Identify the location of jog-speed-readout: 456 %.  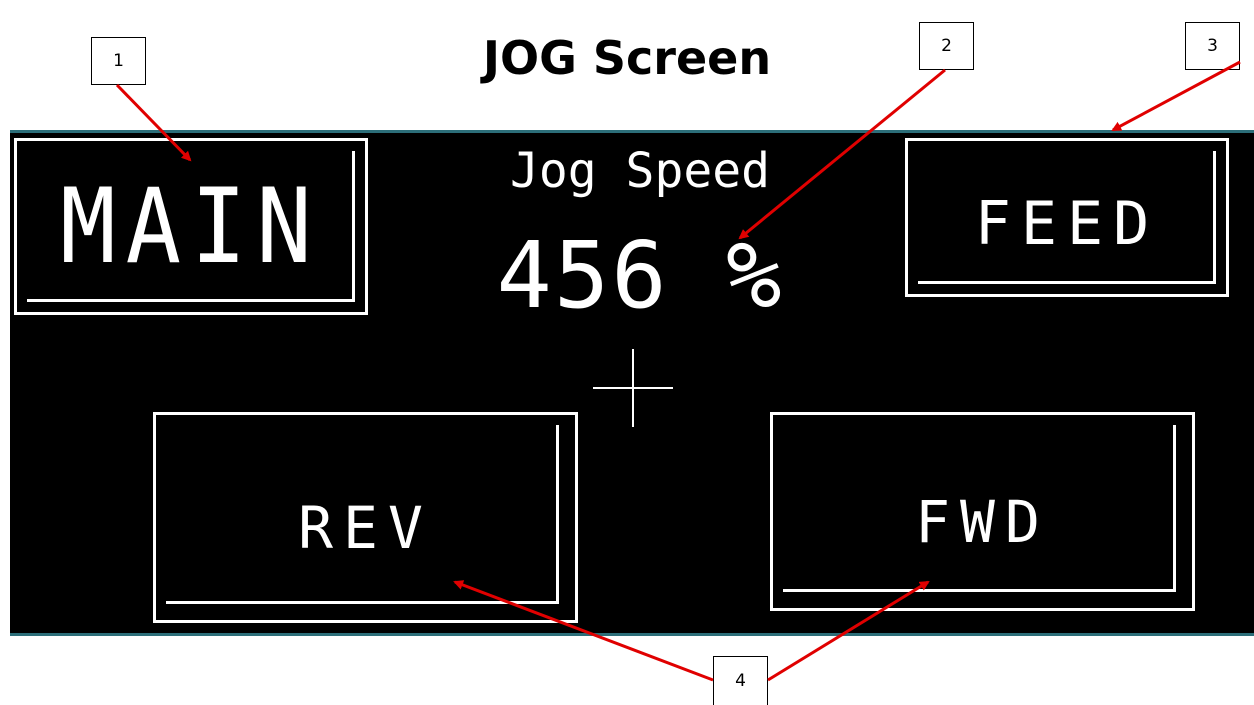
(640, 276).